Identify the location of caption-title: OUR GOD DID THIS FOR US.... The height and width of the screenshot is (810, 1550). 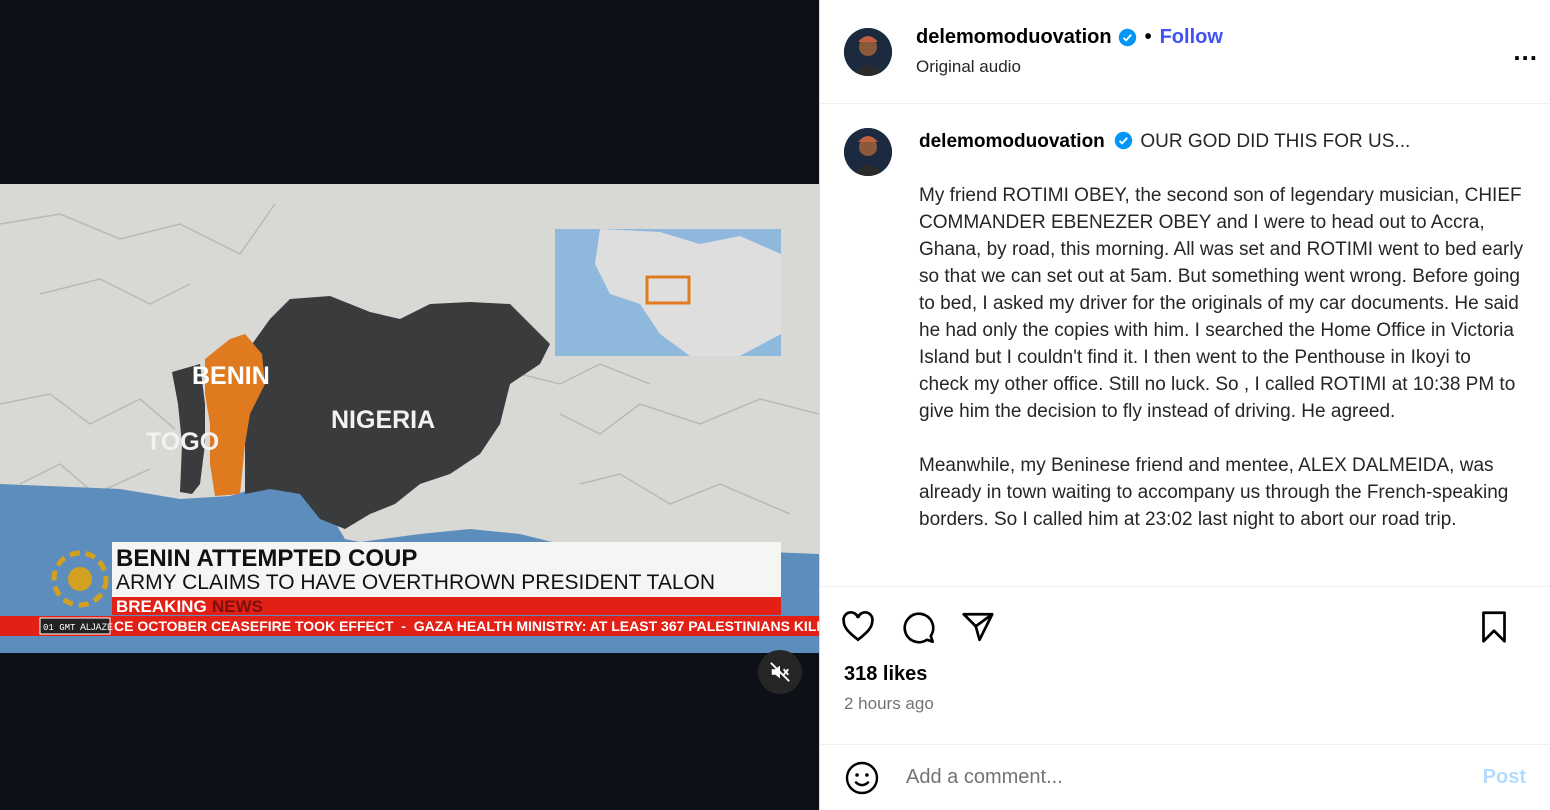
(1275, 141).